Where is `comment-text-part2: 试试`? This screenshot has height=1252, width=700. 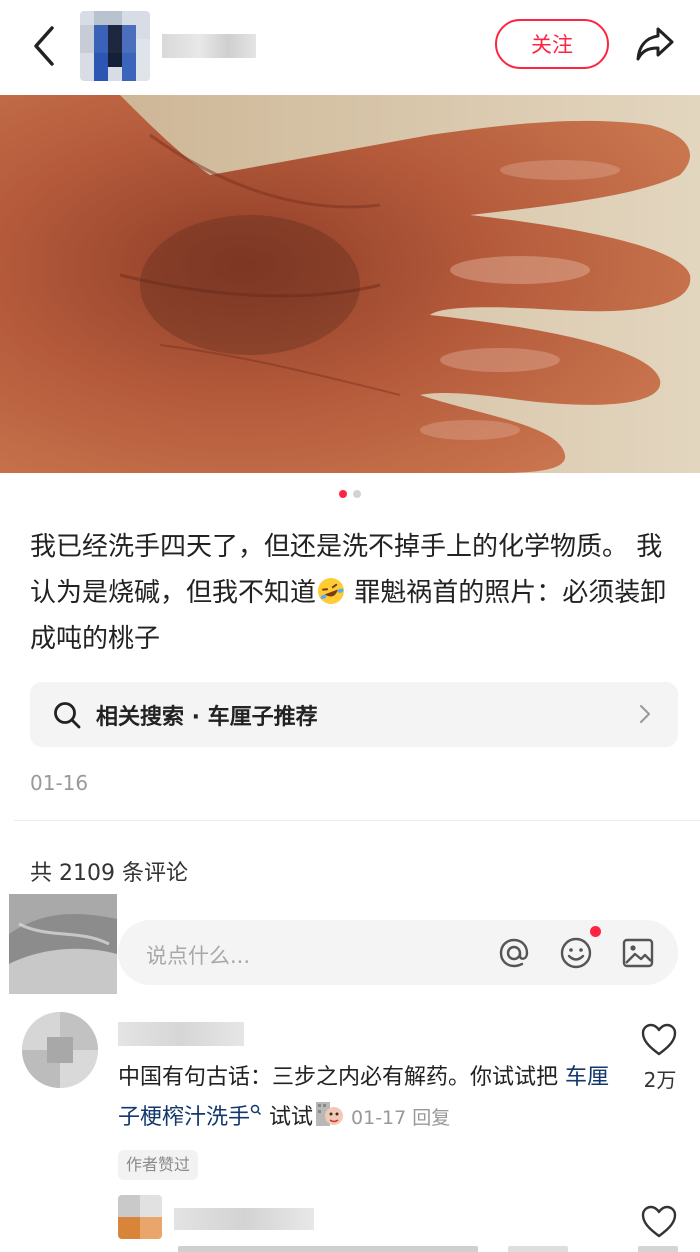 comment-text-part2: 试试 is located at coordinates (288, 1117).